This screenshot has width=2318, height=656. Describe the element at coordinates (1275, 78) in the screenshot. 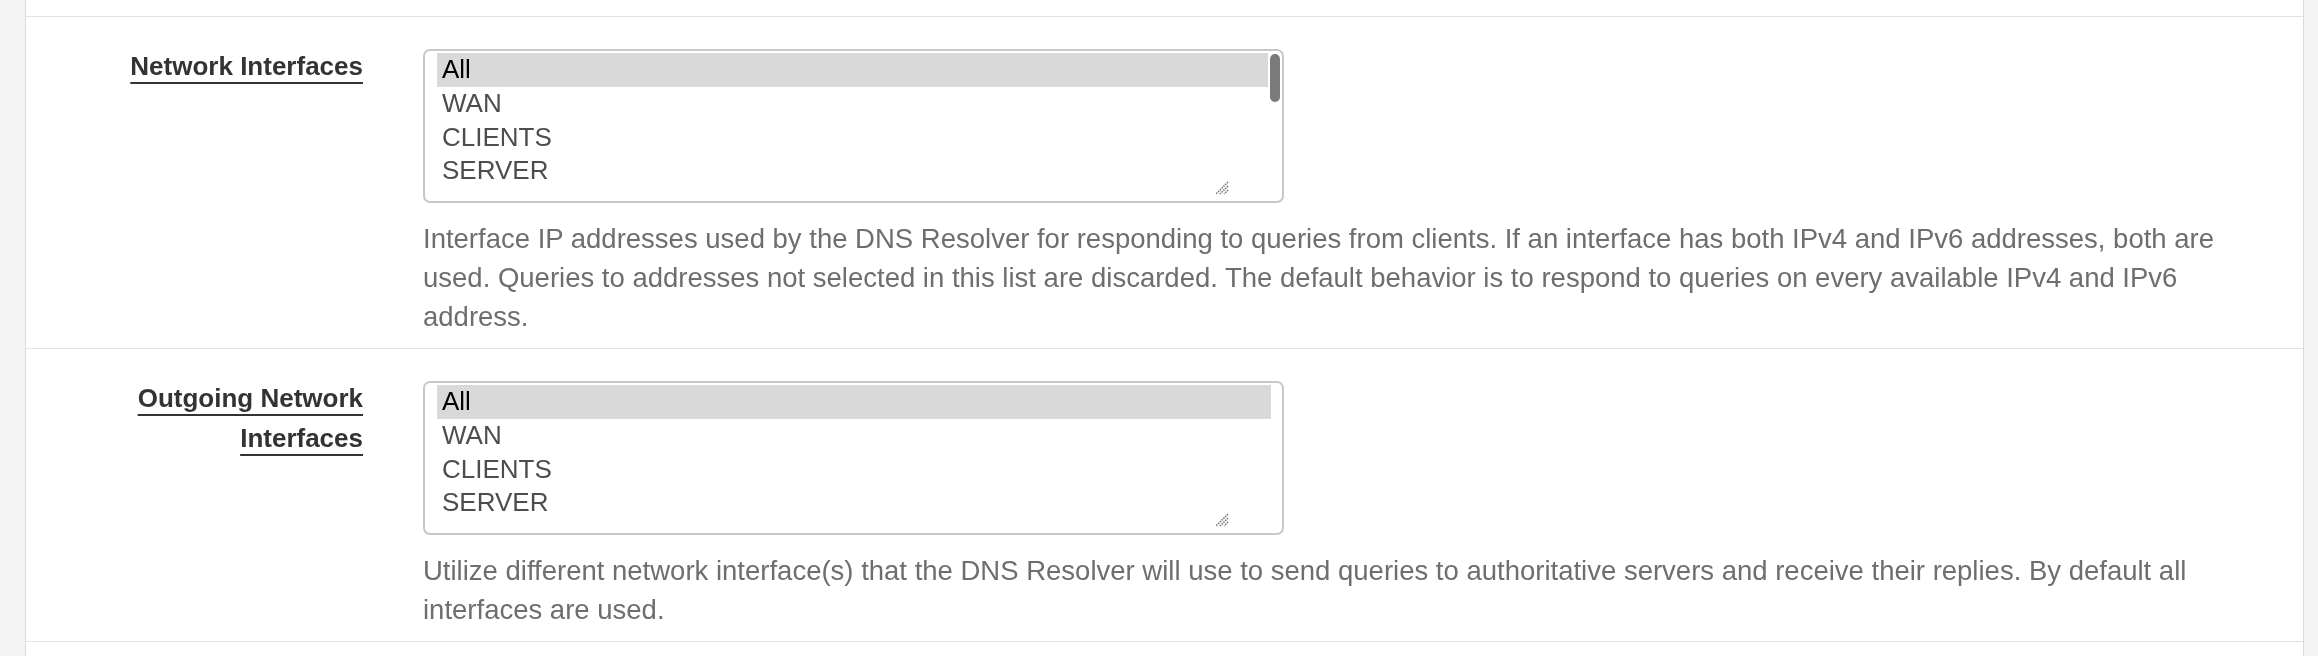

I see `scrollbar-thumb` at that location.